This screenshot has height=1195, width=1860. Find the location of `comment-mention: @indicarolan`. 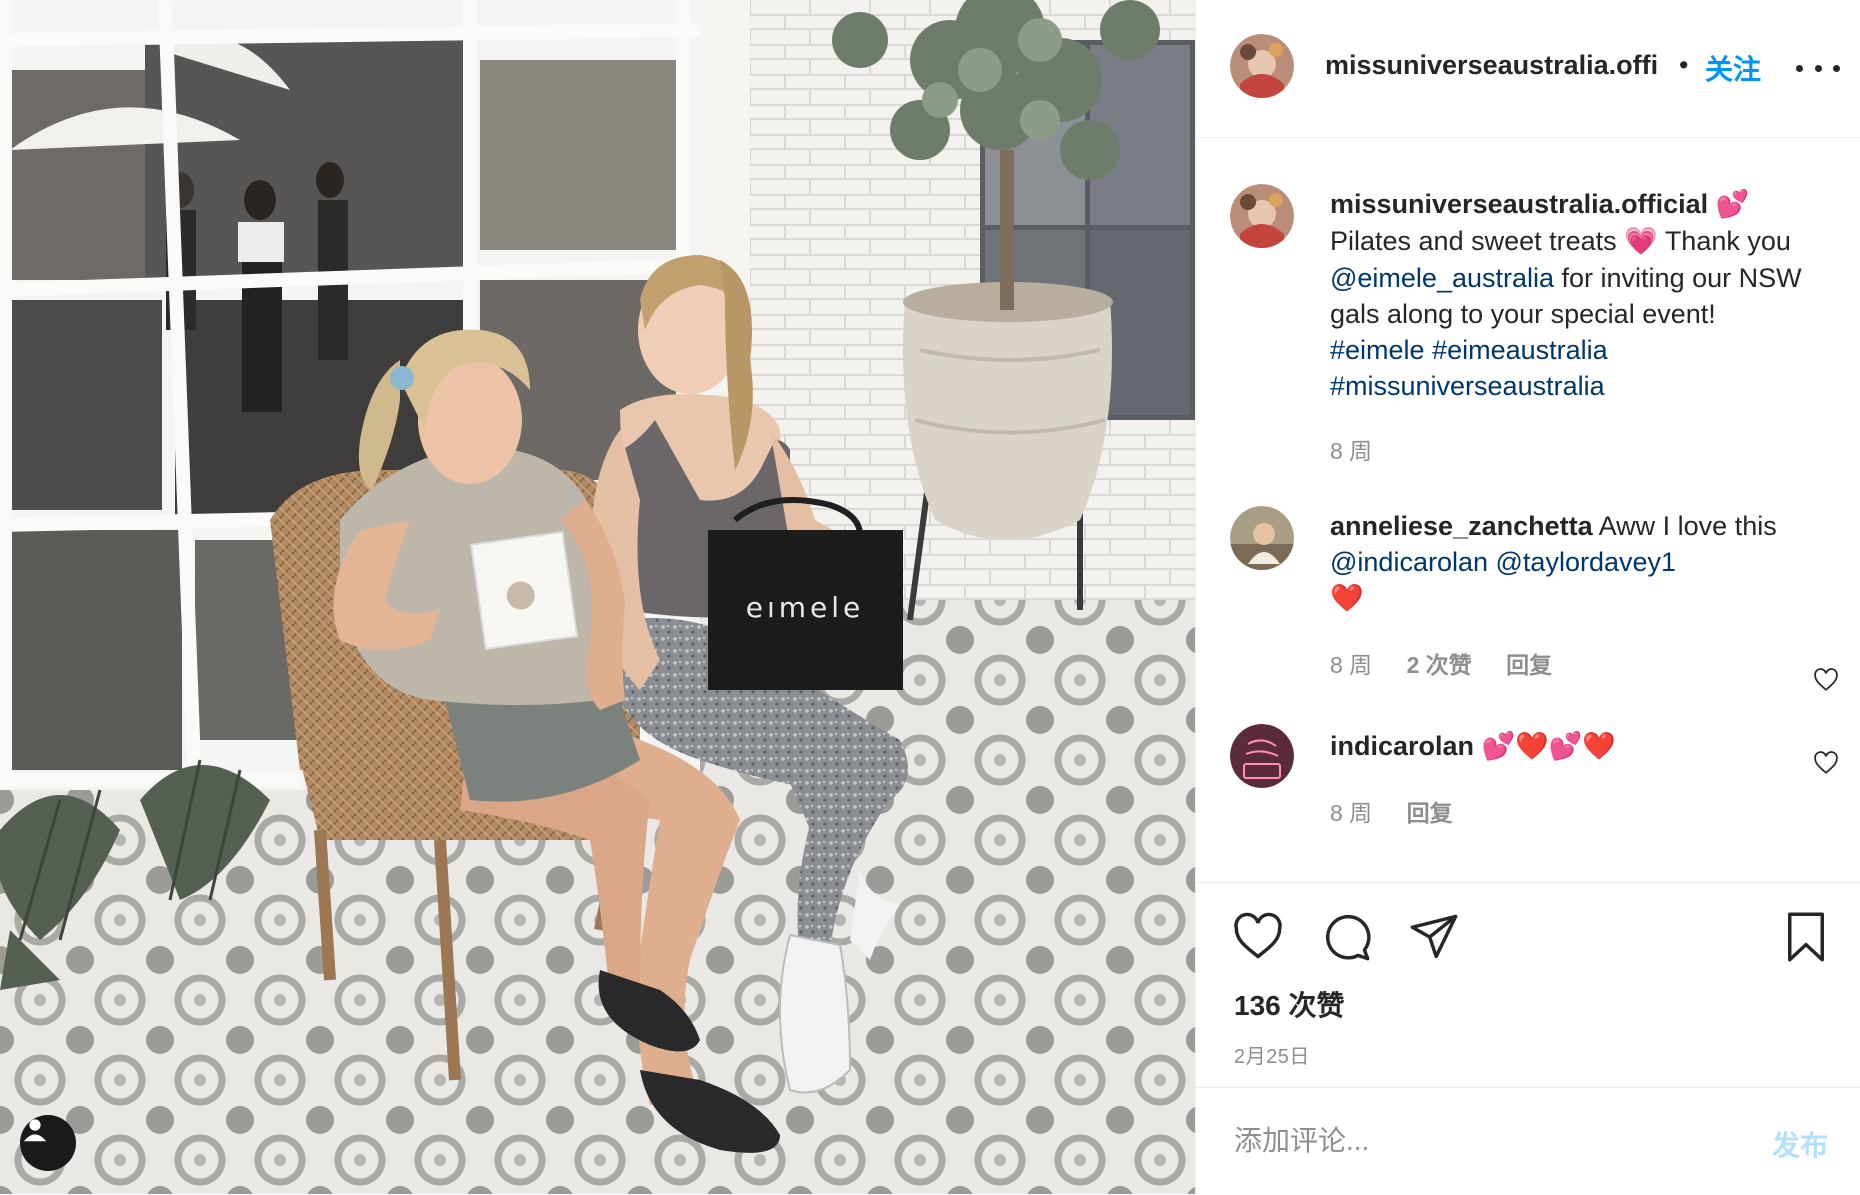

comment-mention: @indicarolan is located at coordinates (1409, 562).